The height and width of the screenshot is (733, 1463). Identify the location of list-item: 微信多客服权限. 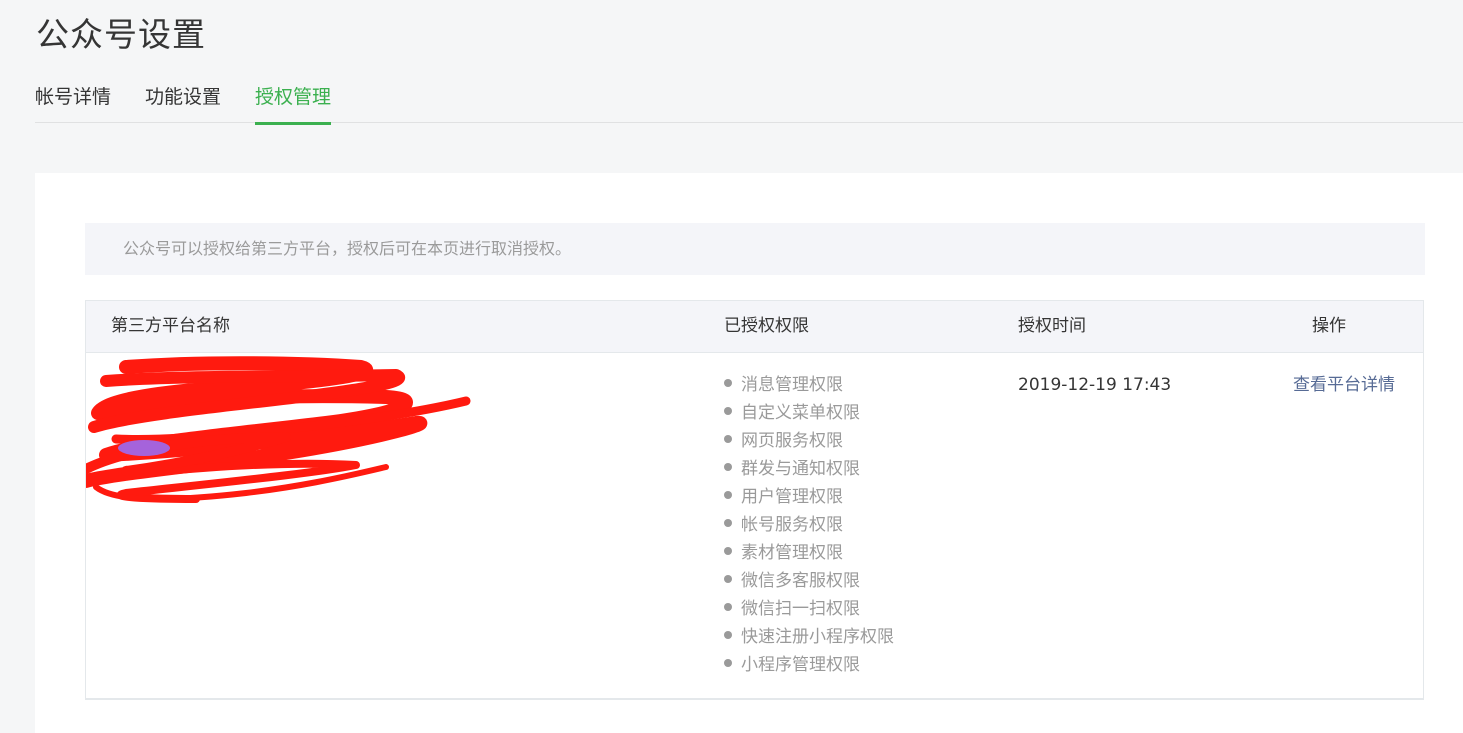
(809, 581).